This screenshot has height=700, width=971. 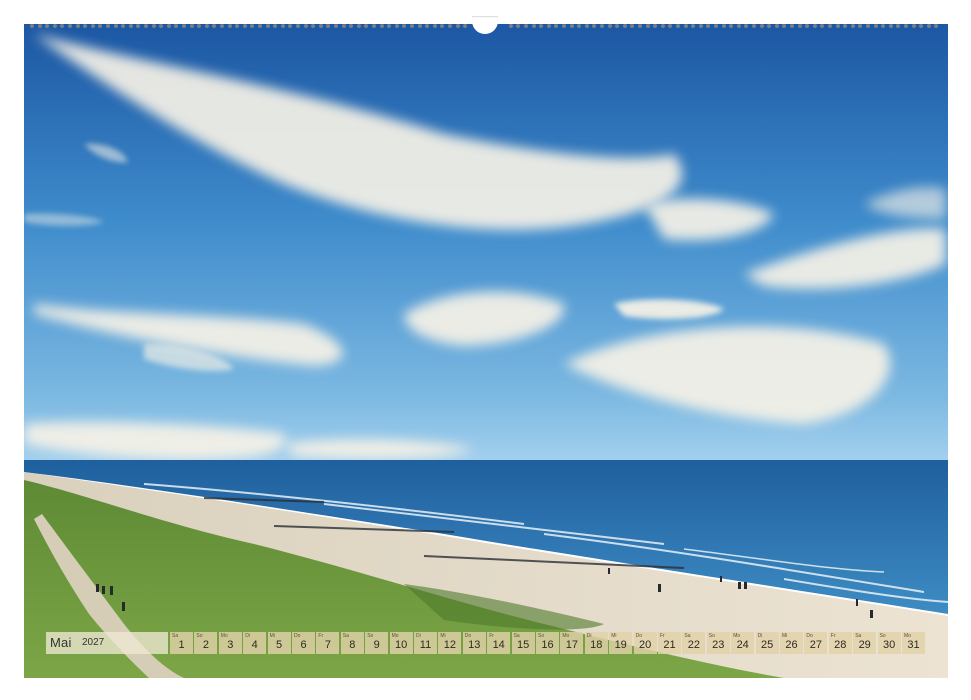 I want to click on day-cell: Mi 19, so click(x=621, y=643).